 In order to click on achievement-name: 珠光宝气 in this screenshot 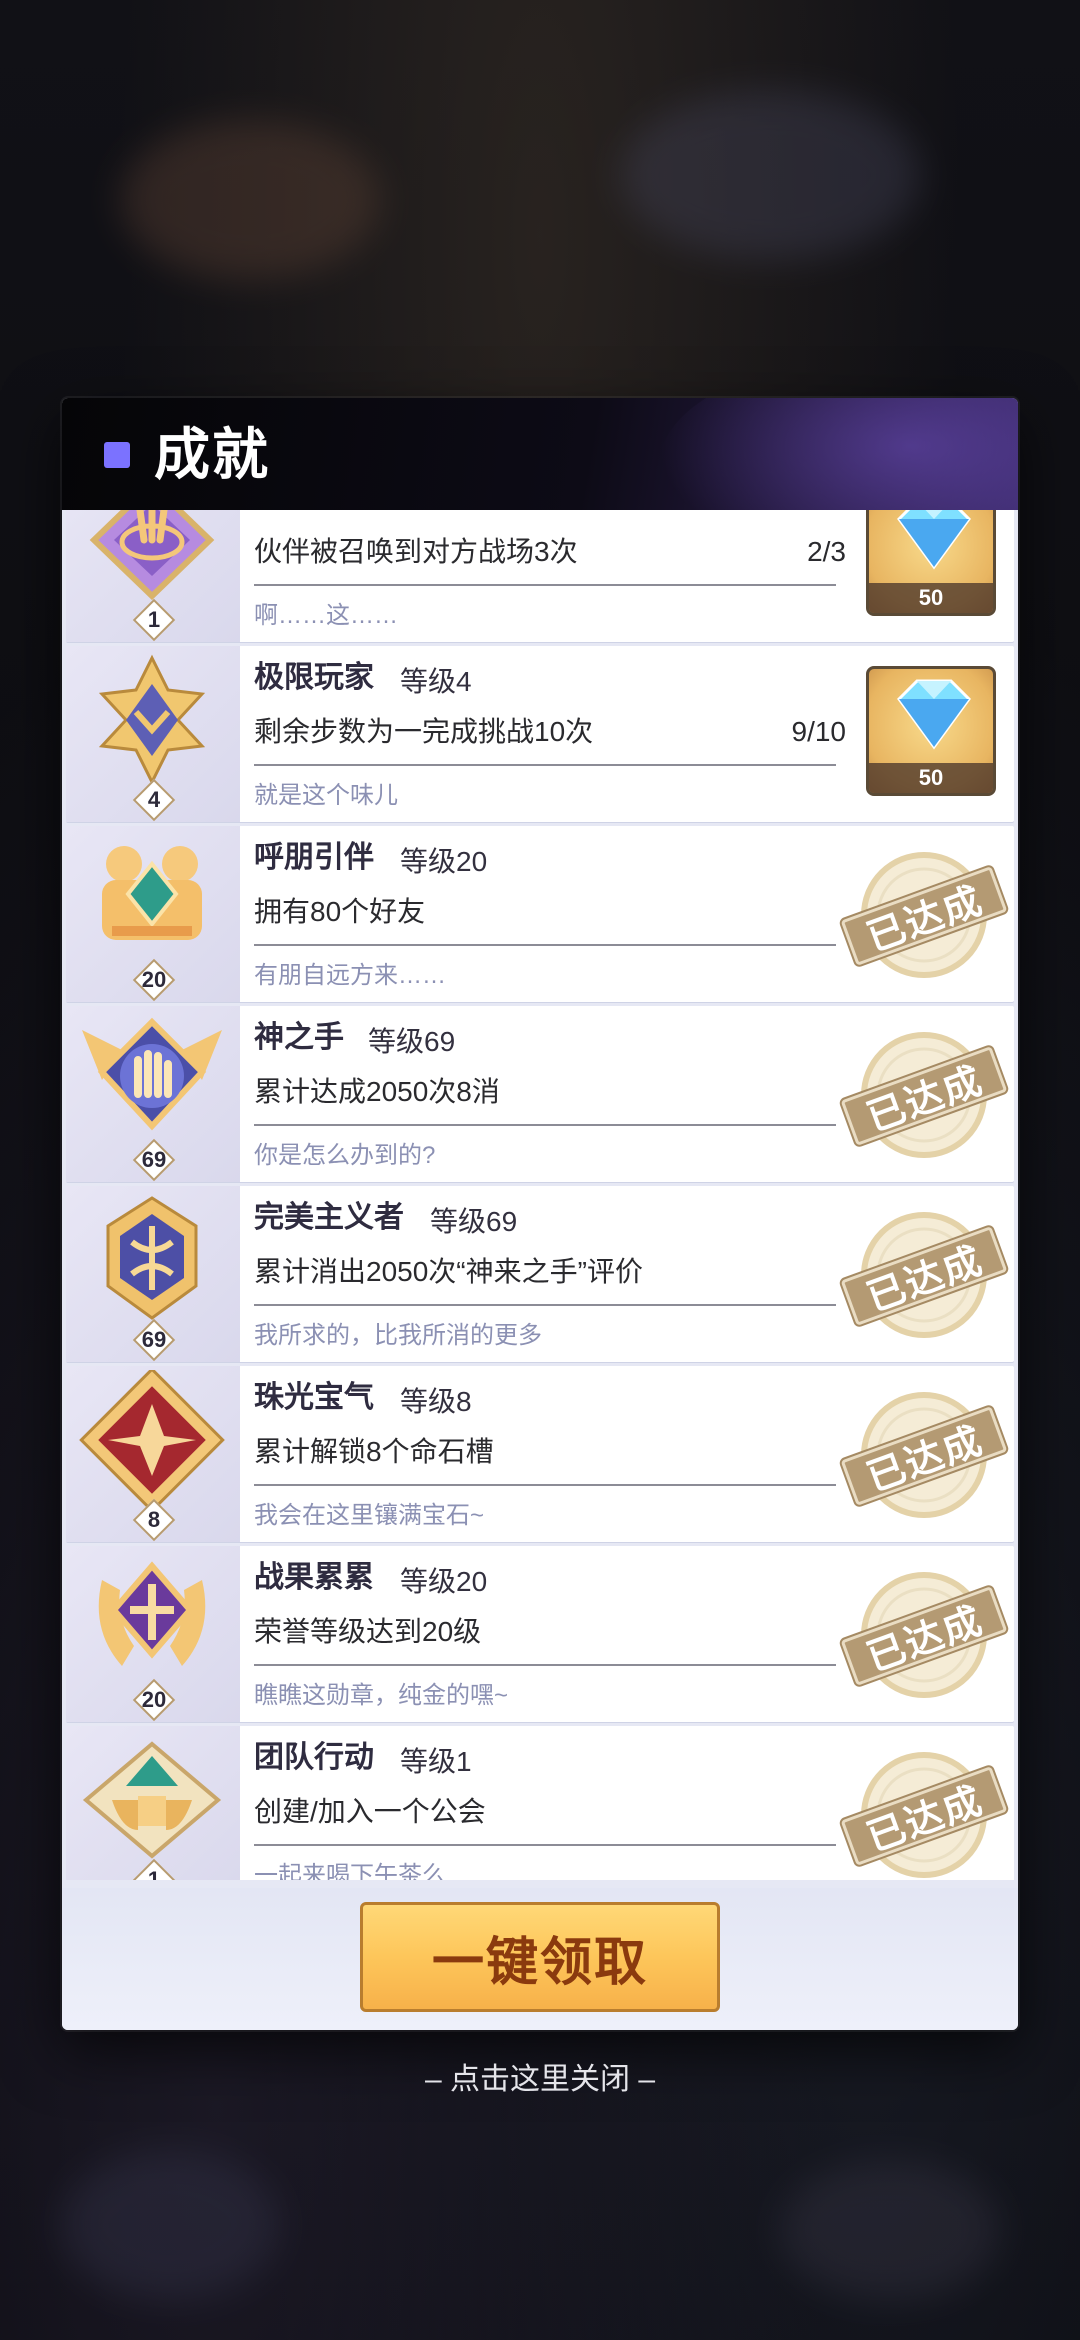, I will do `click(314, 1397)`.